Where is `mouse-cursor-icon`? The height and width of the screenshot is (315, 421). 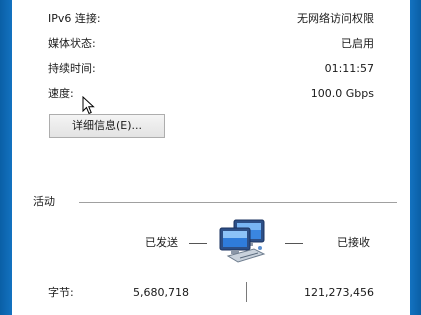 mouse-cursor-icon is located at coordinates (88, 105).